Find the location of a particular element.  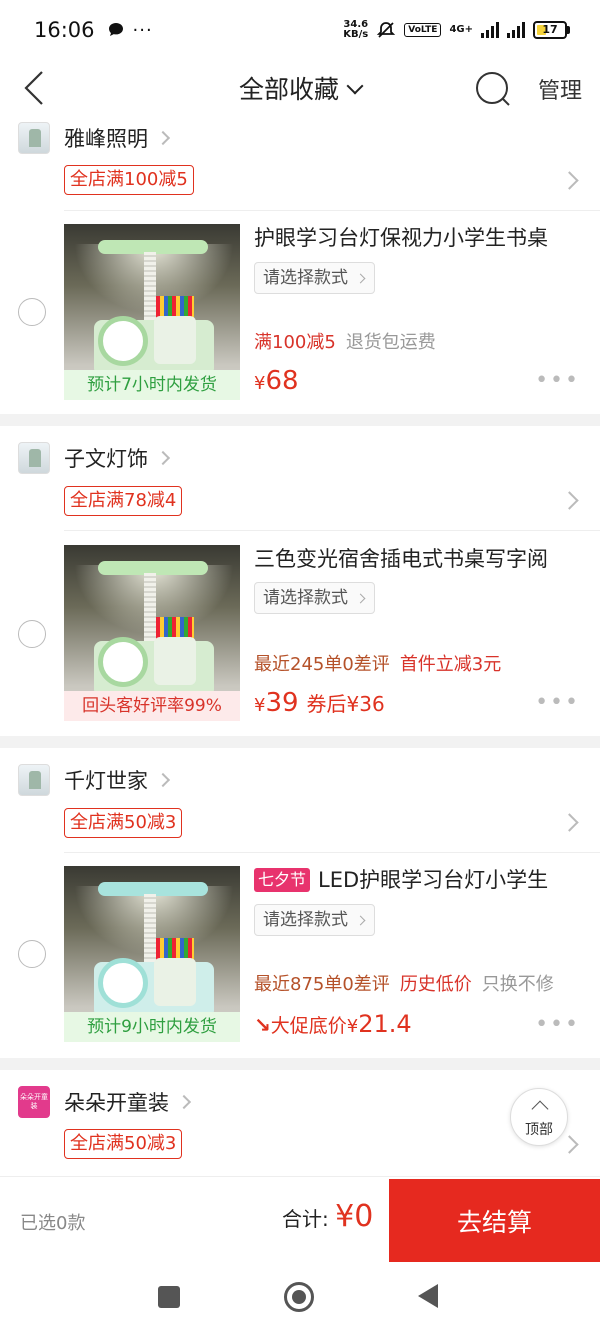

store-header: 千灯世家 is located at coordinates (94, 780).